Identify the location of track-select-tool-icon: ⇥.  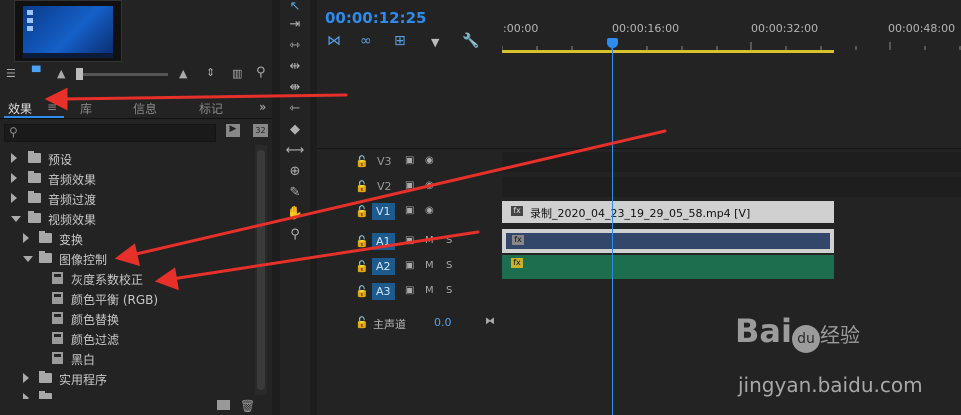
(295, 25).